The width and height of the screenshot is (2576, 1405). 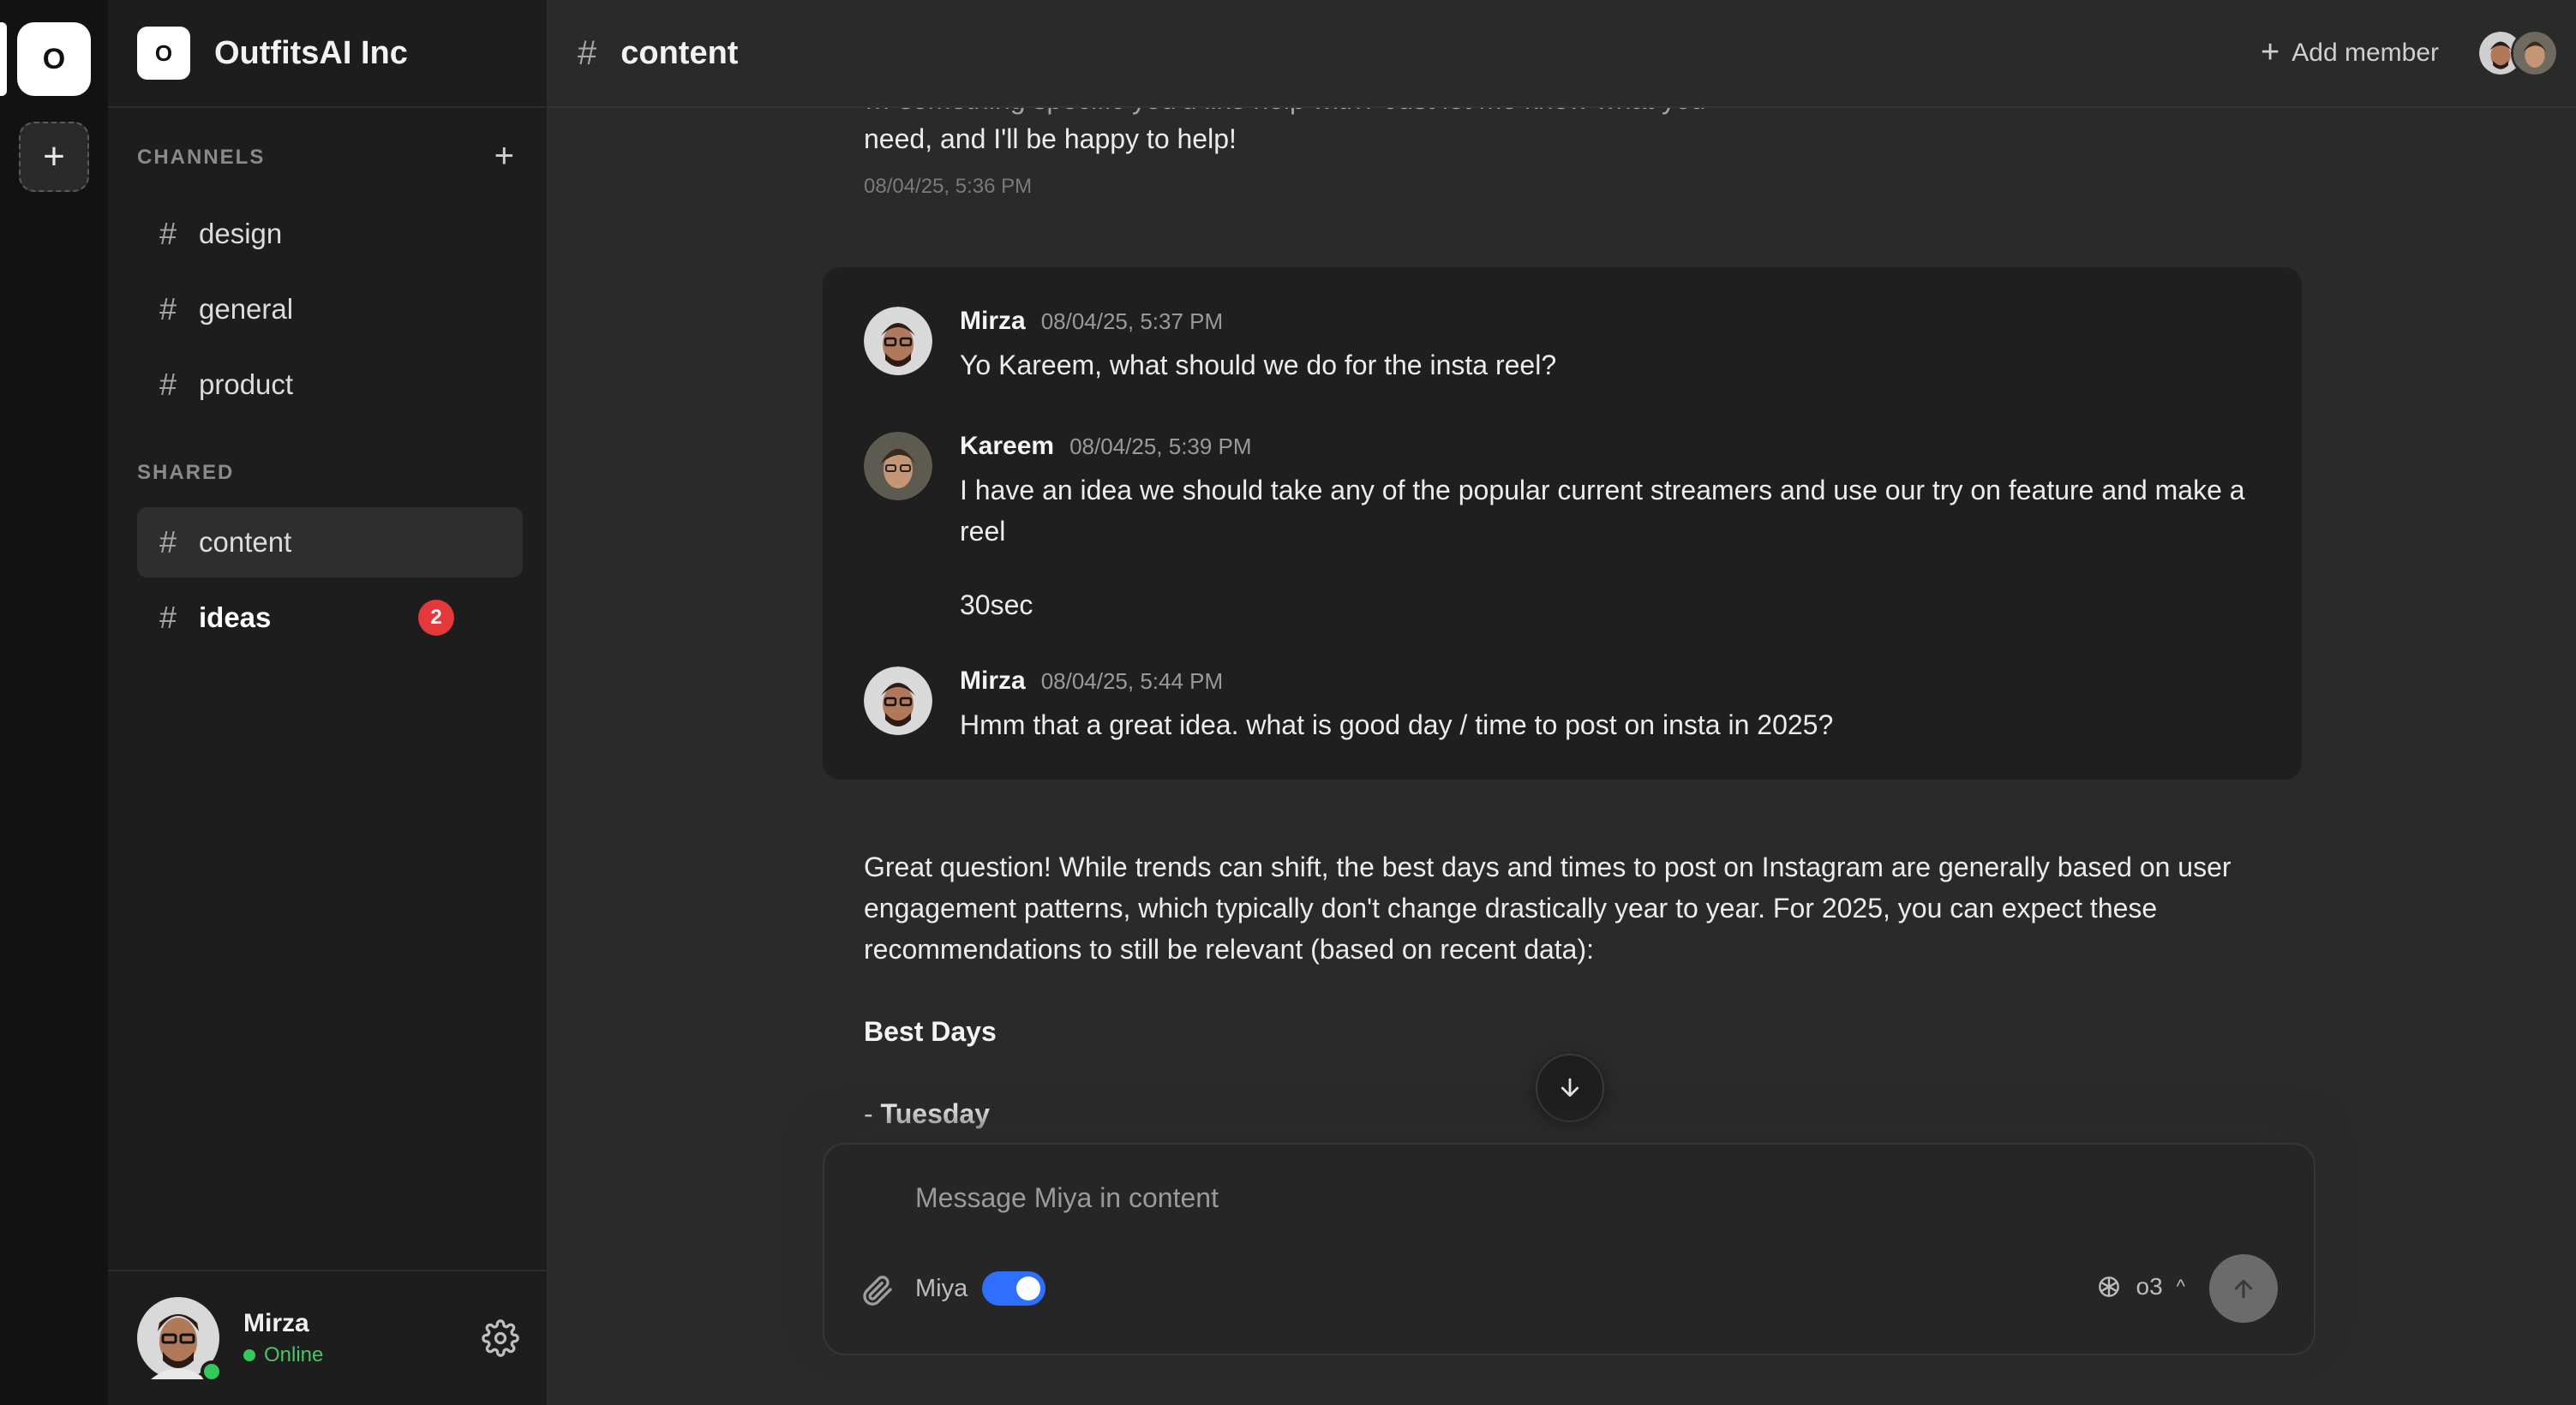 I want to click on list-item-label: Tuesday, so click(x=935, y=1113).